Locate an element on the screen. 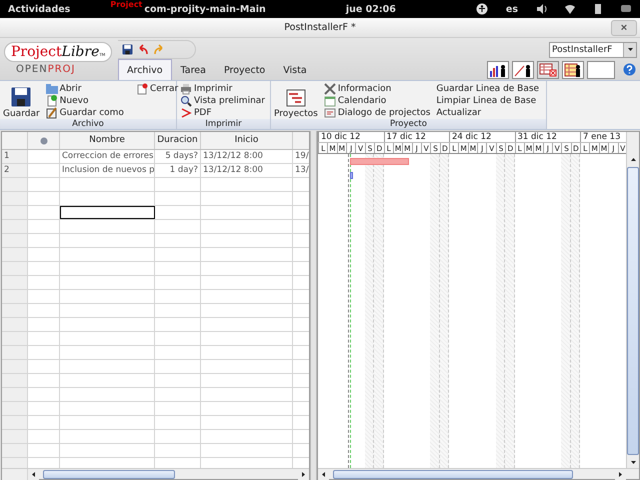 This screenshot has height=480, width=640. group-title: Imprimir is located at coordinates (223, 124).